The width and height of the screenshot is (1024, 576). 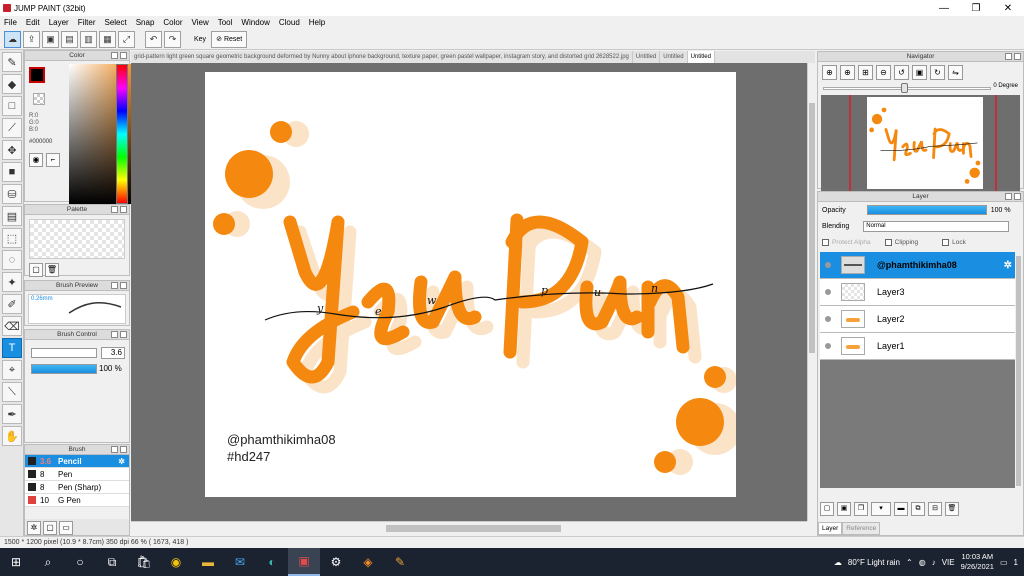 I want to click on canvas-vertical-scrollbar, so click(x=811, y=292).